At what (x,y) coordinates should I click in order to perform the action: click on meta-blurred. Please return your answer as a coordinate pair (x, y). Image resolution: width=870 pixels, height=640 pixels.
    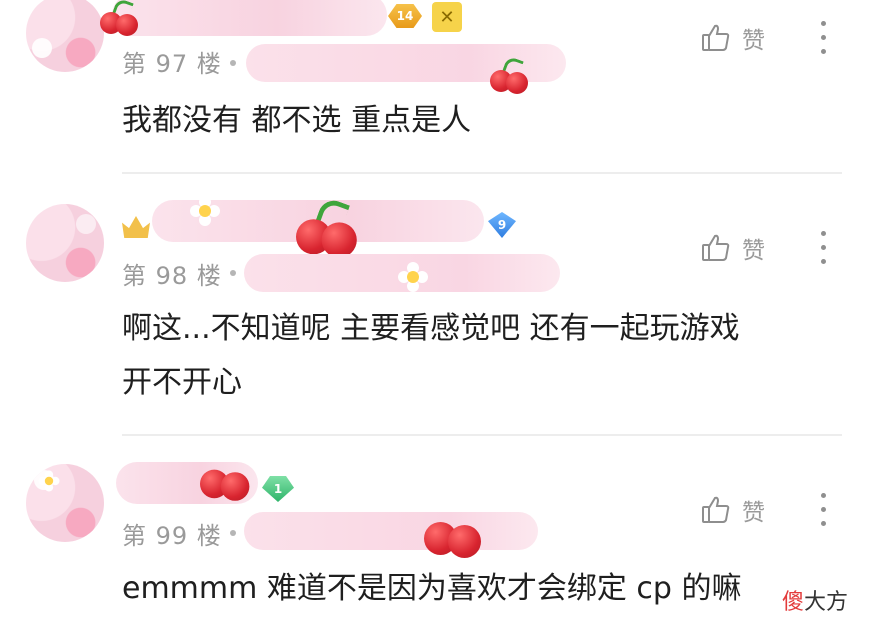
    Looking at the image, I should click on (391, 531).